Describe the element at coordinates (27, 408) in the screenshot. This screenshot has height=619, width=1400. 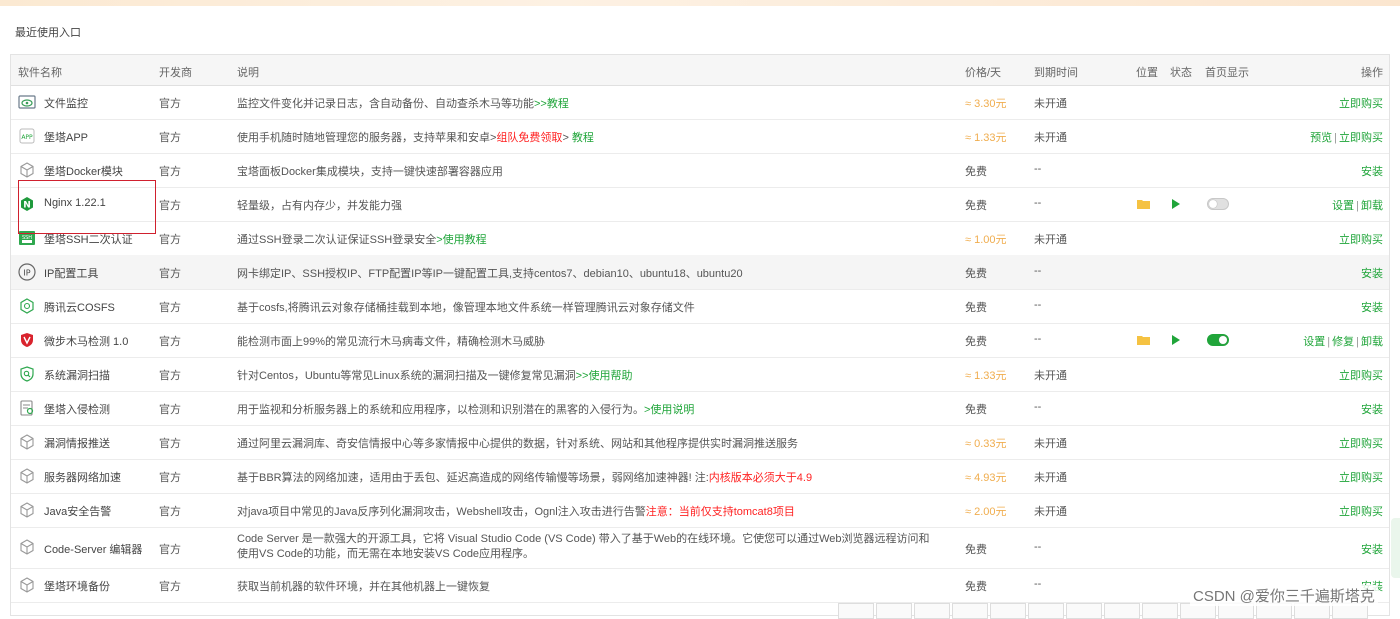
I see `intrusion-icon` at that location.